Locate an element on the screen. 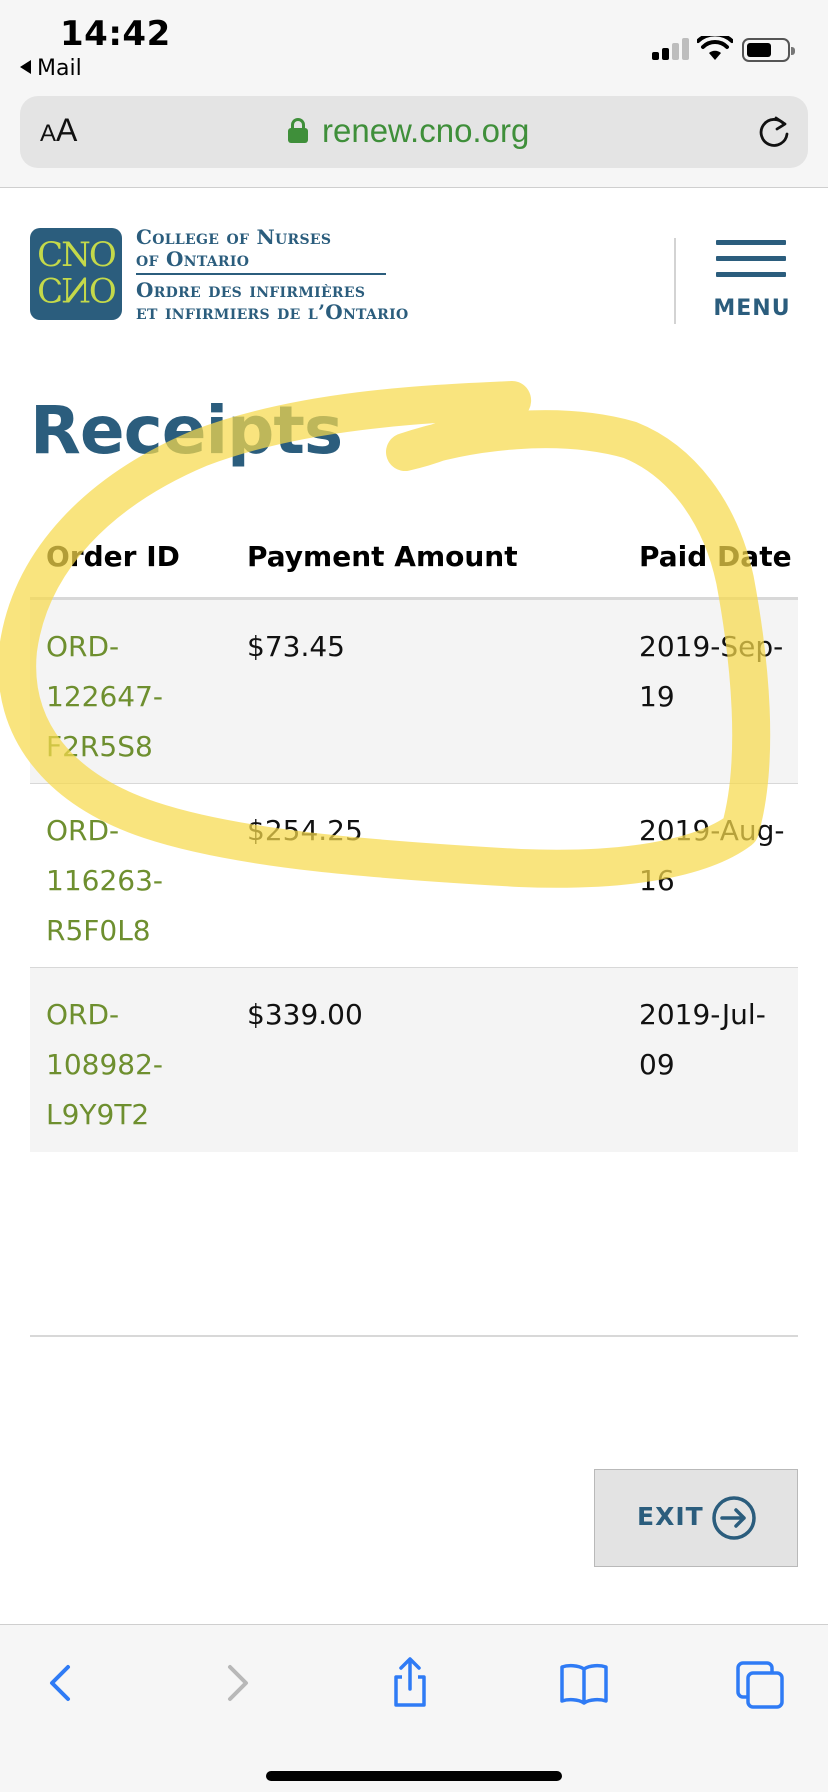 The width and height of the screenshot is (828, 1792). exit-label: EXIT is located at coordinates (670, 1516).